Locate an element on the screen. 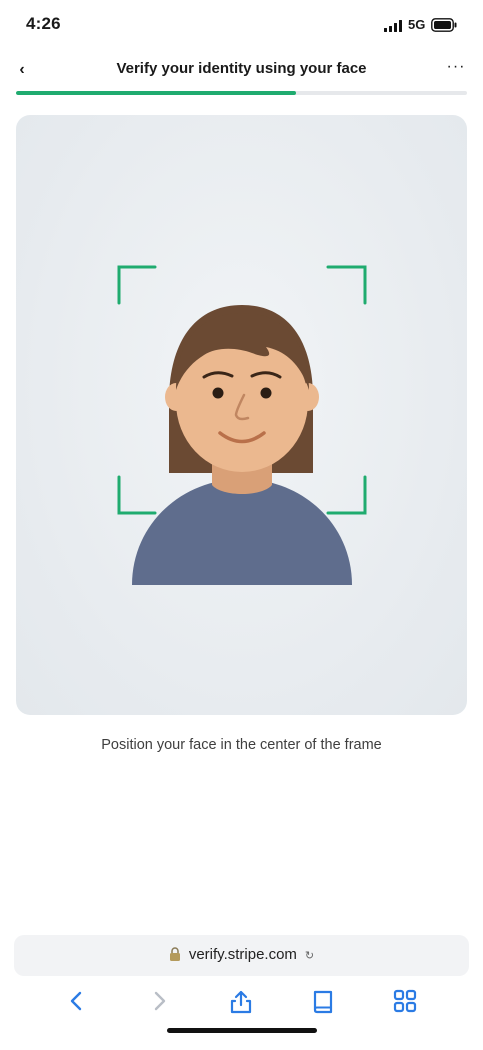 The width and height of the screenshot is (483, 1050). browser-toolbar is located at coordinates (241, 1005).